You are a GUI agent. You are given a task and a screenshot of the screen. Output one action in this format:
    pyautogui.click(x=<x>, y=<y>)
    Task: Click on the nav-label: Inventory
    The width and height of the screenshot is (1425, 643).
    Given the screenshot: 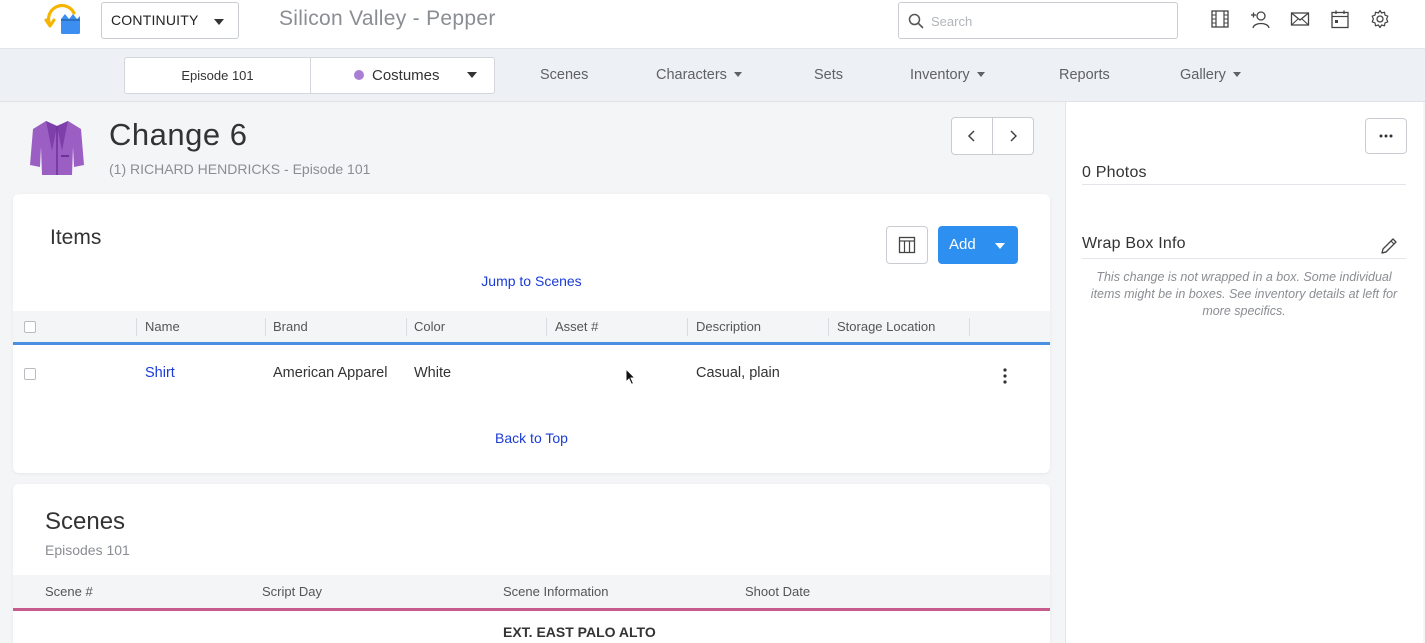 What is the action you would take?
    pyautogui.click(x=940, y=75)
    